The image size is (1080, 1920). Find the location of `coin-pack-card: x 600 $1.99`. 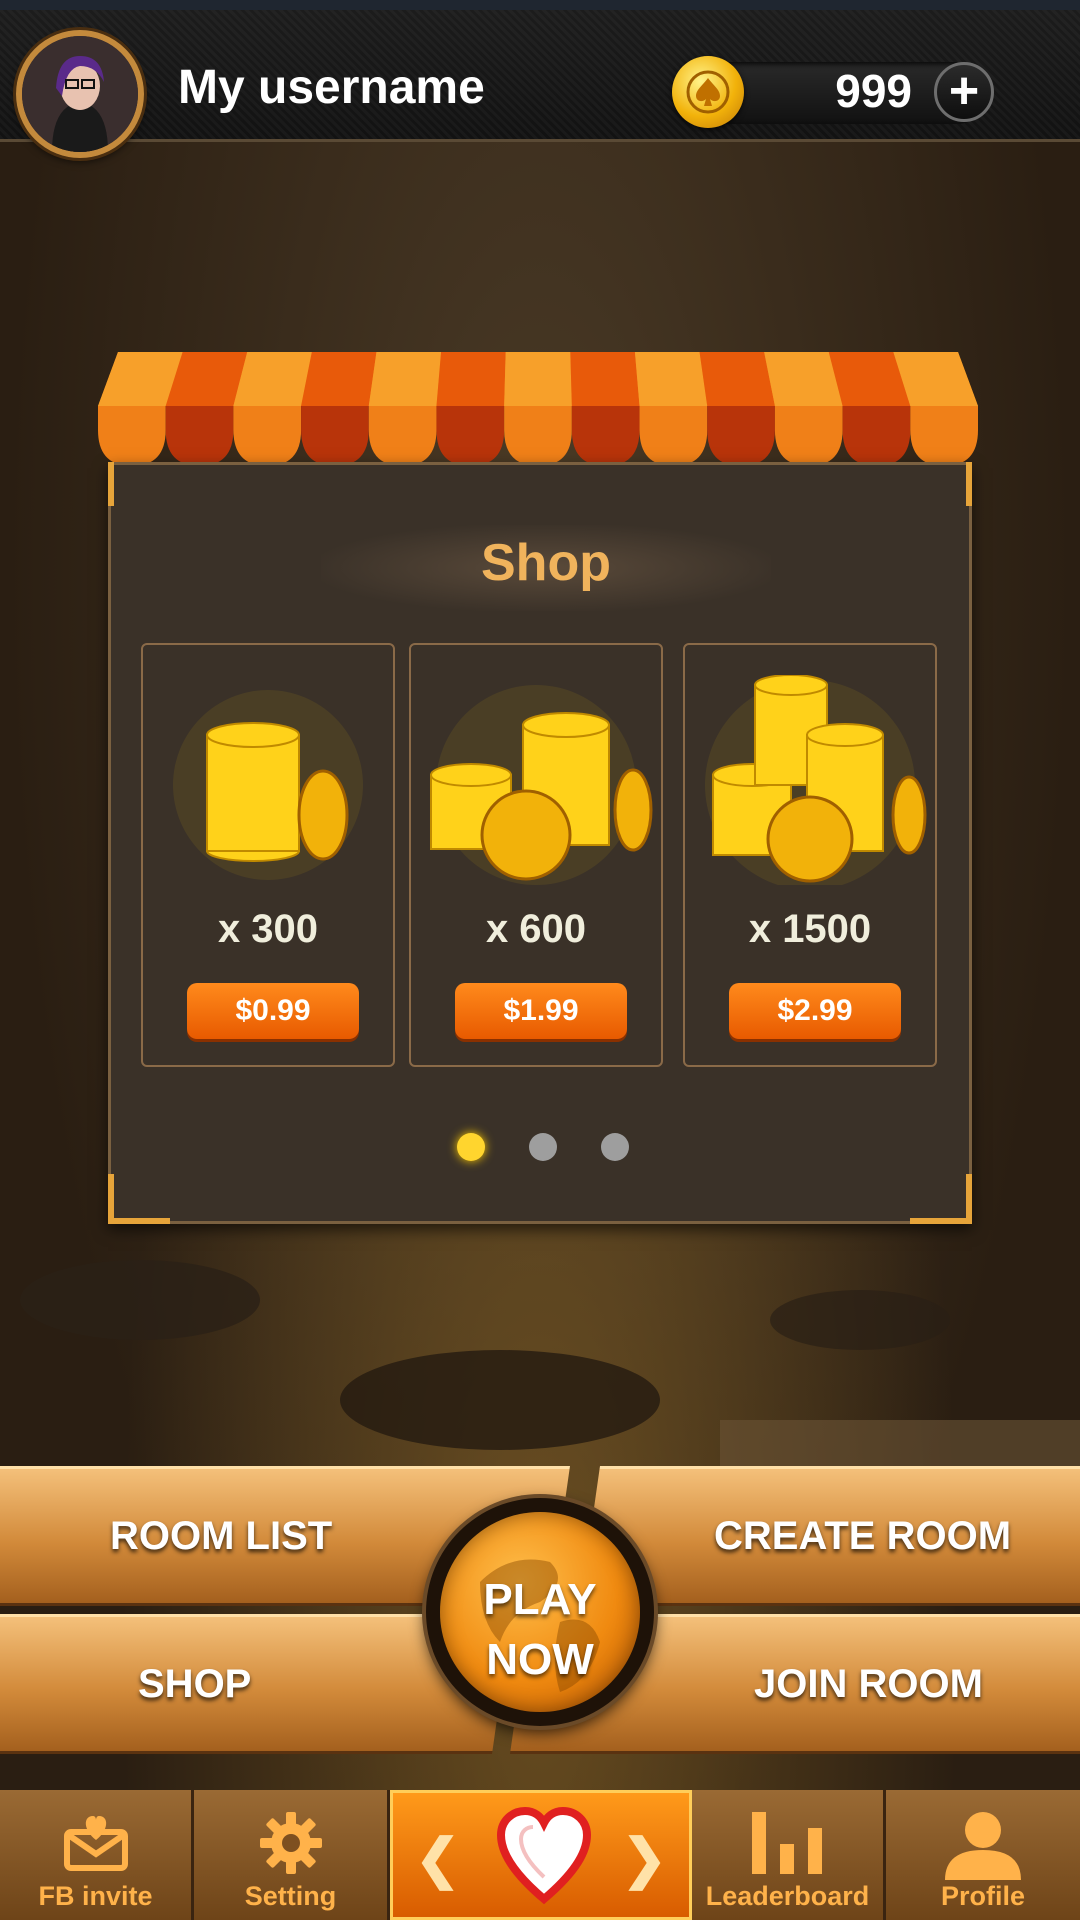

coin-pack-card: x 600 $1.99 is located at coordinates (536, 855).